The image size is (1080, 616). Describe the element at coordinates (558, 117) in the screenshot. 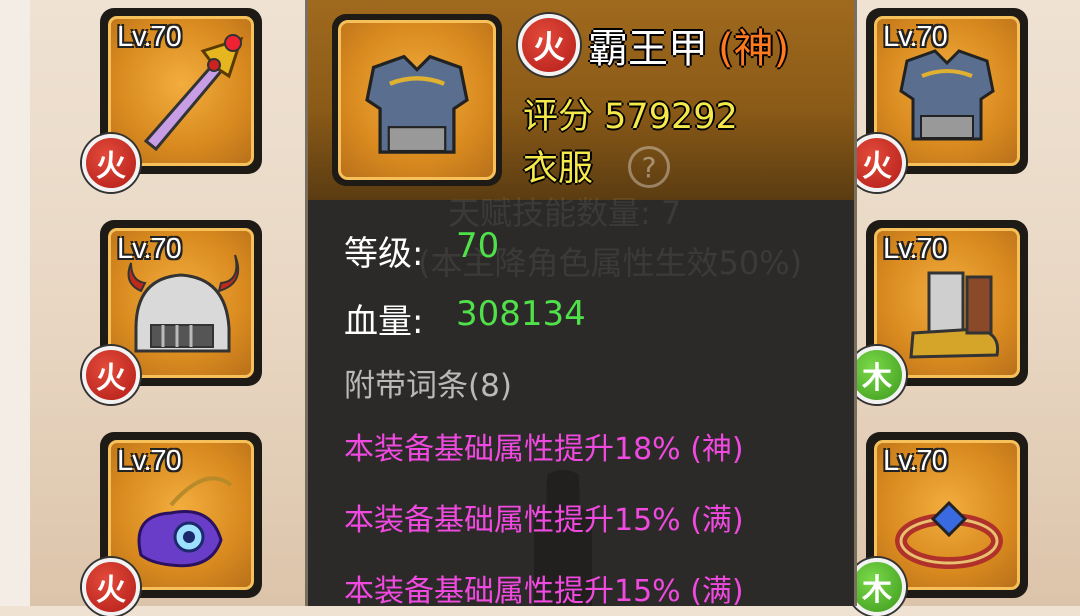

I see `score-label: 评分` at that location.